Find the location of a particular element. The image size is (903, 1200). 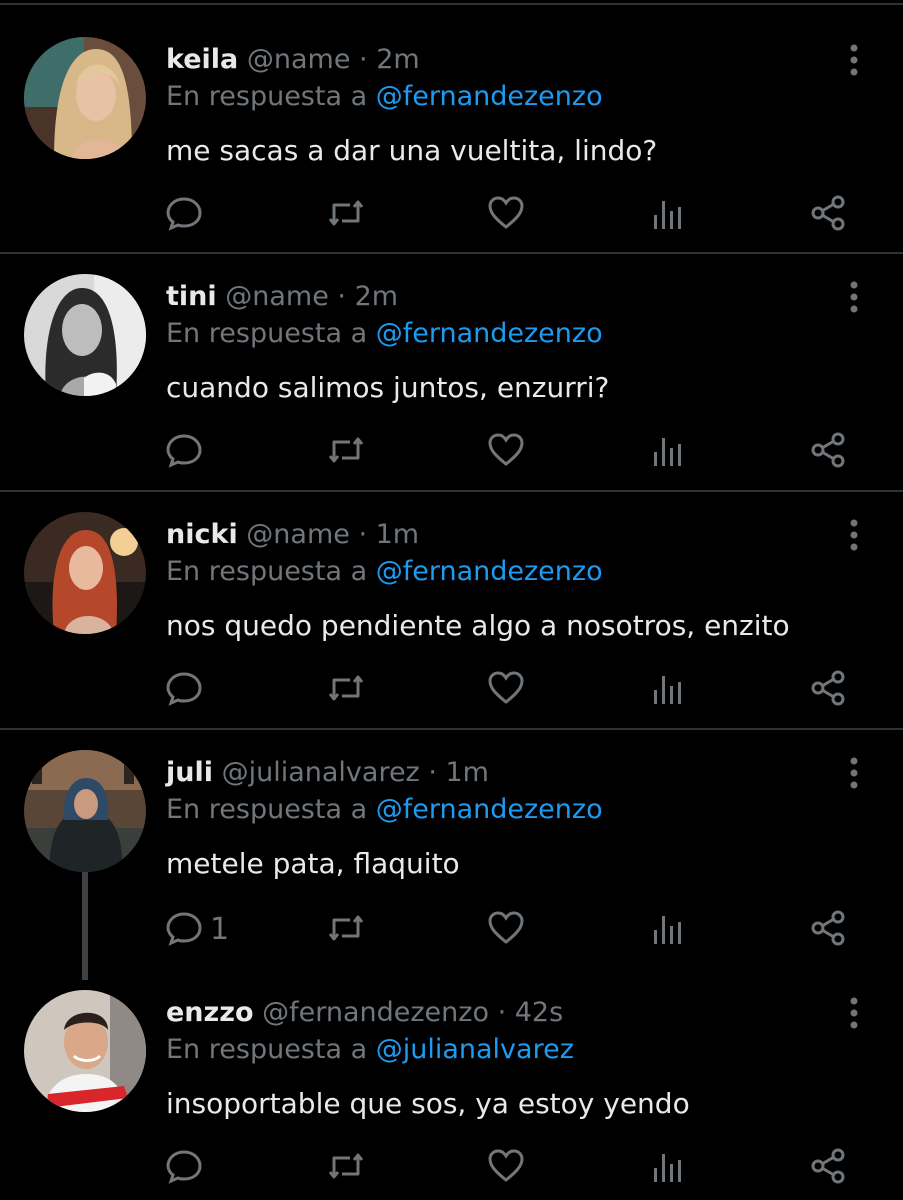

timestamp: · 42s is located at coordinates (531, 1012).